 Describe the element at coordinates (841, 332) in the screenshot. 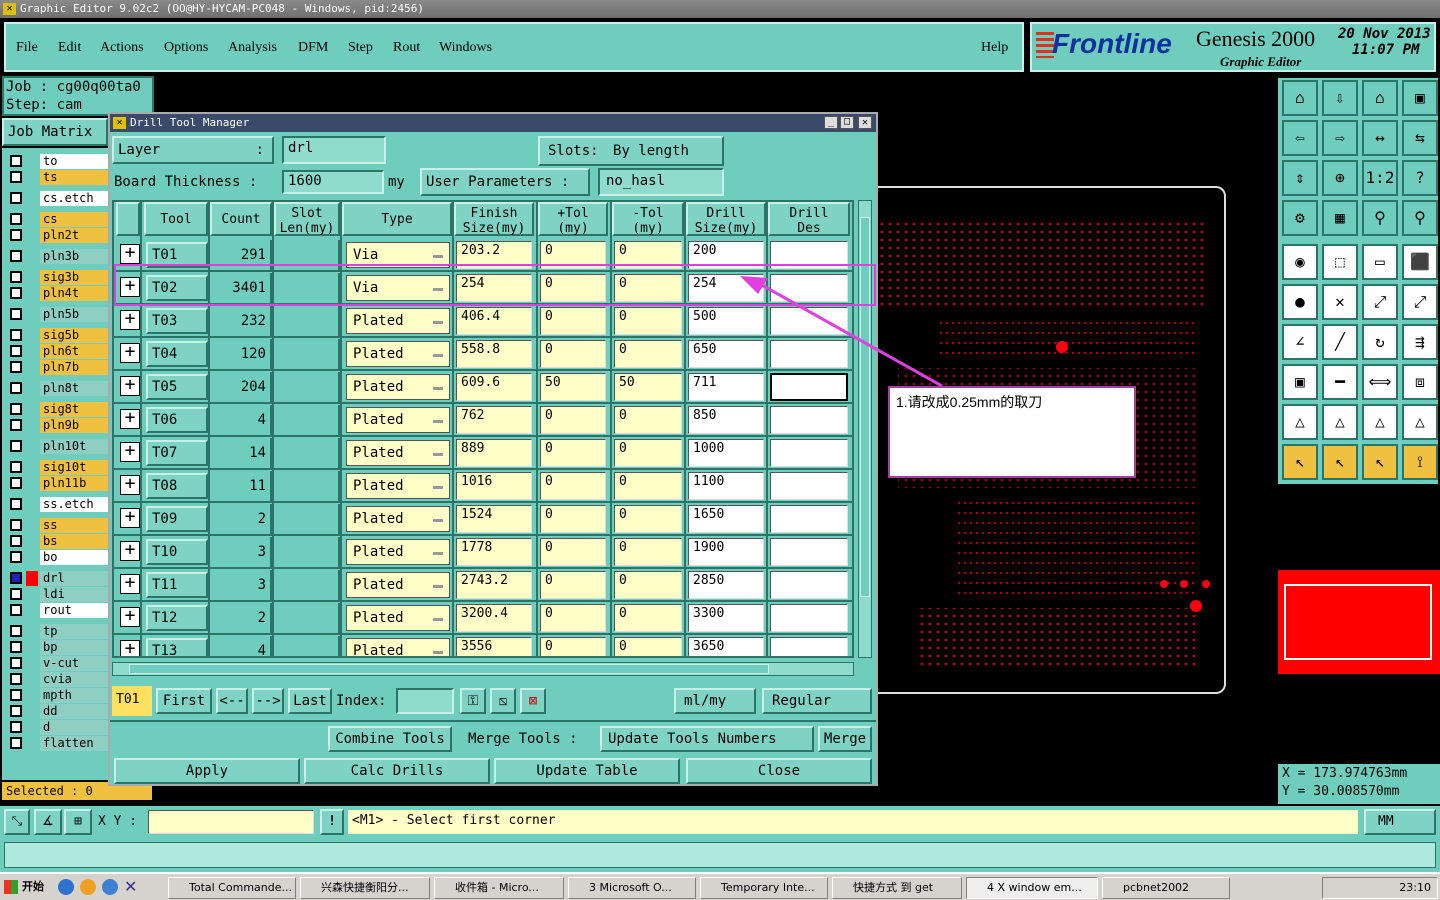

I see `annotation-arrow` at that location.